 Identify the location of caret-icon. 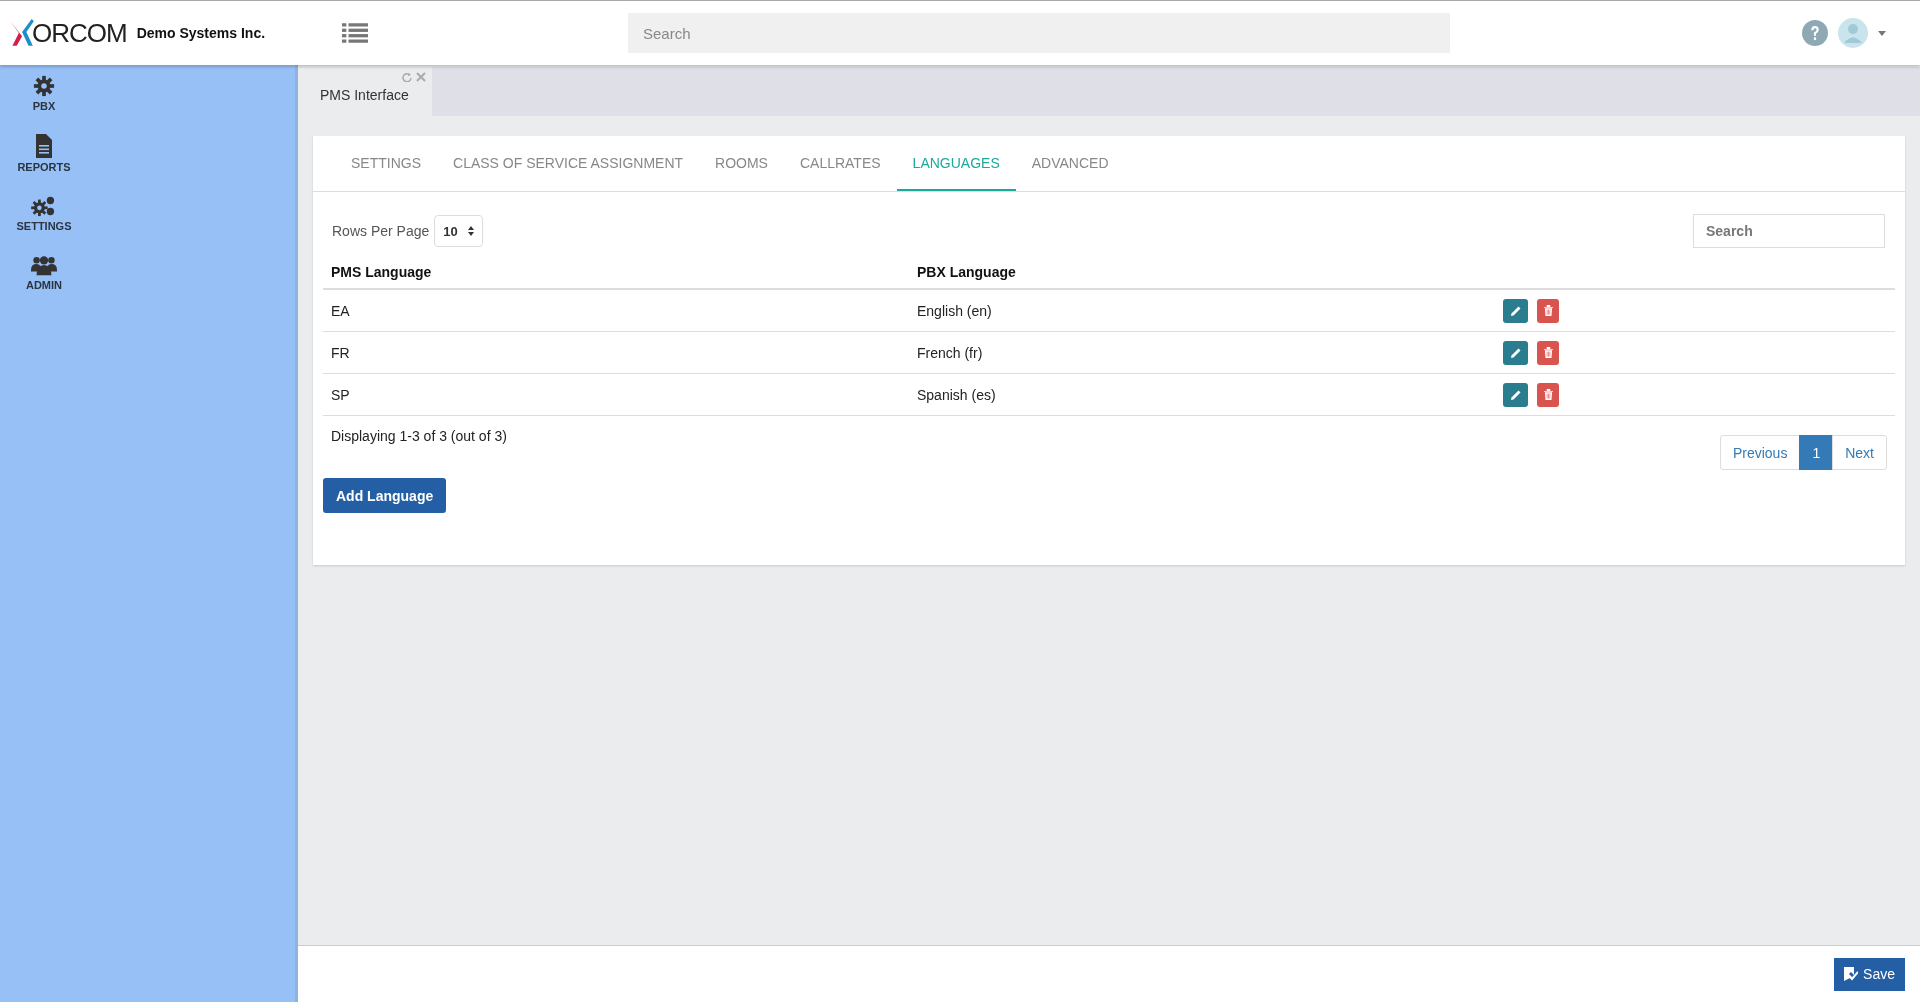
(1882, 33).